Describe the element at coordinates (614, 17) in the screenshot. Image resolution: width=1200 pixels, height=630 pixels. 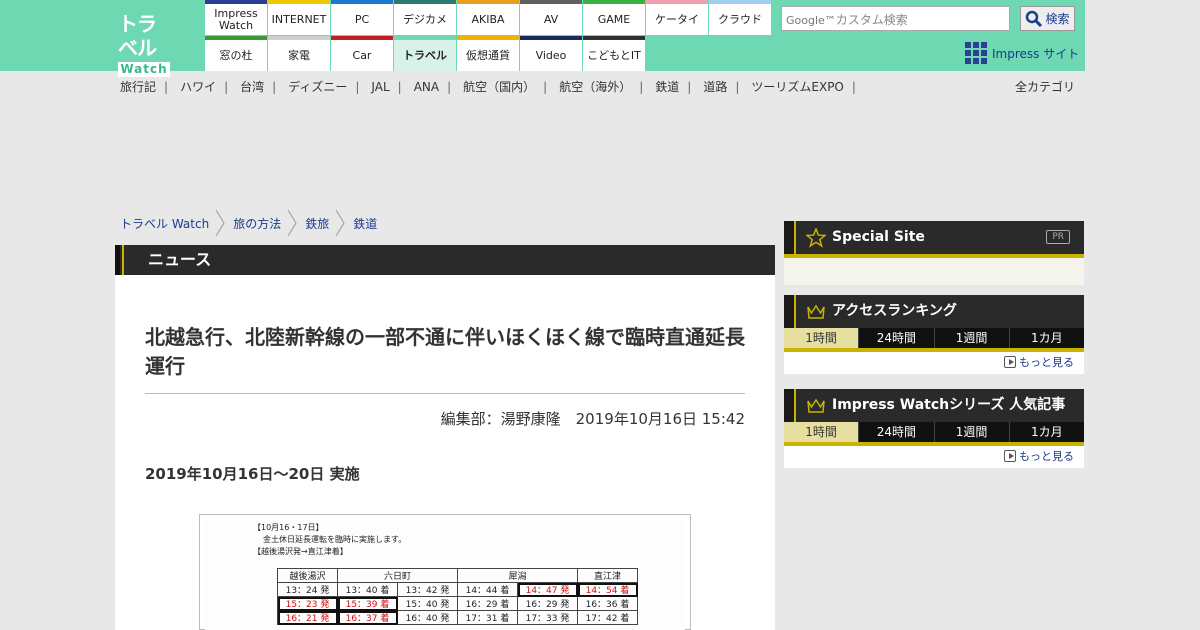
I see `site-nav-item: GAME` at that location.